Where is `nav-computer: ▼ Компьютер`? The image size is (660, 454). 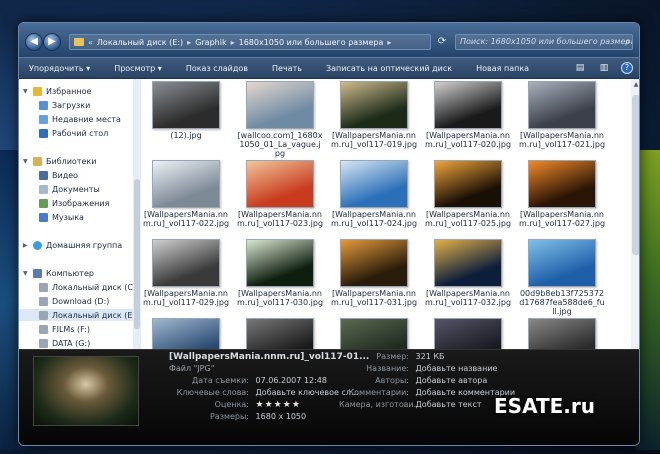
nav-computer: ▼ Компьютер is located at coordinates (78, 273).